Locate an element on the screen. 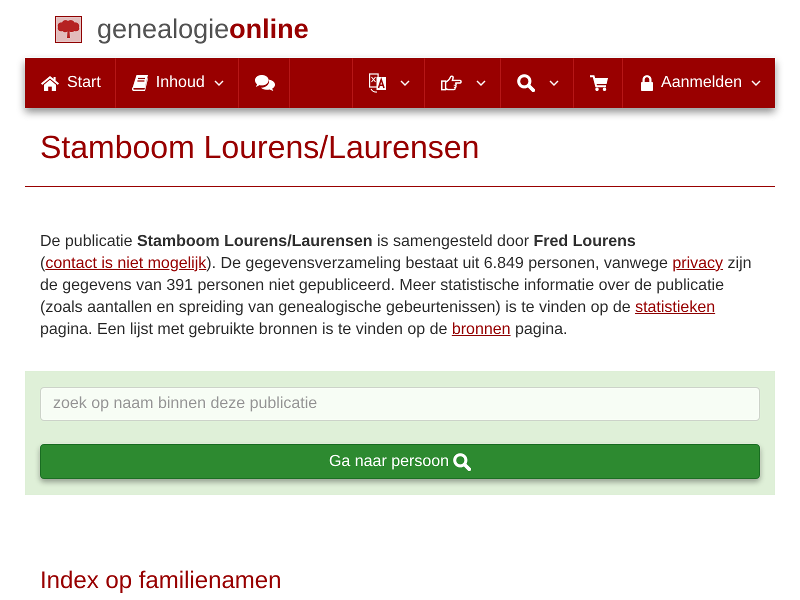 Image resolution: width=800 pixels, height=600 pixels. page-title: Stamboom Lourens/Laurensen is located at coordinates (260, 147).